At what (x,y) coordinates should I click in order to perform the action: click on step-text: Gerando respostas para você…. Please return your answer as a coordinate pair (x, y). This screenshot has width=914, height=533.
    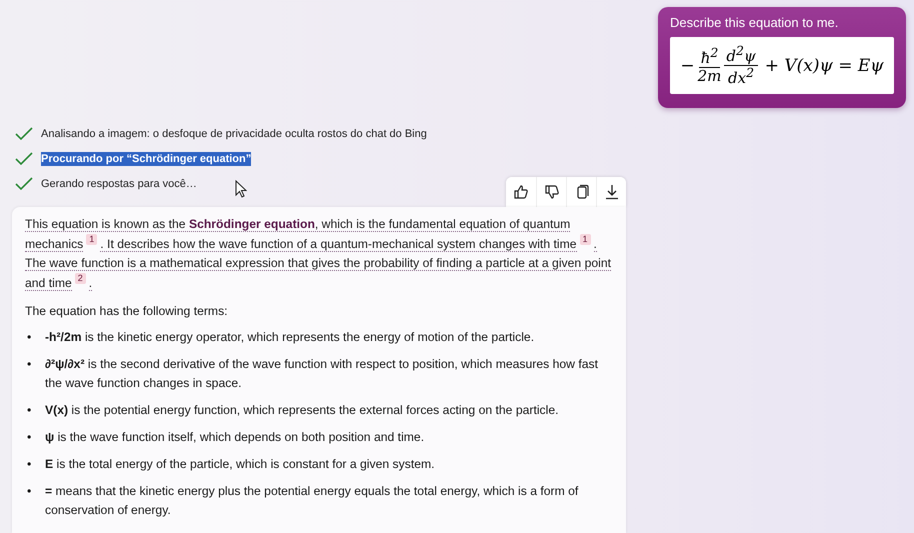
    Looking at the image, I should click on (119, 184).